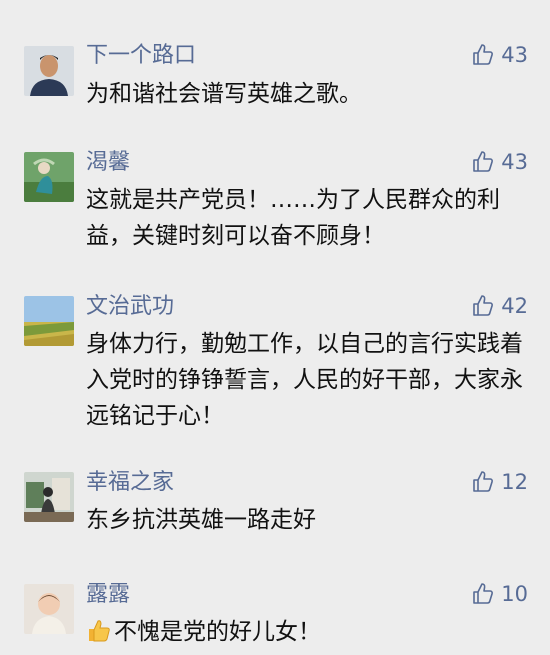 Image resolution: width=550 pixels, height=655 pixels. Describe the element at coordinates (499, 306) in the screenshot. I see `like-button: 42` at that location.